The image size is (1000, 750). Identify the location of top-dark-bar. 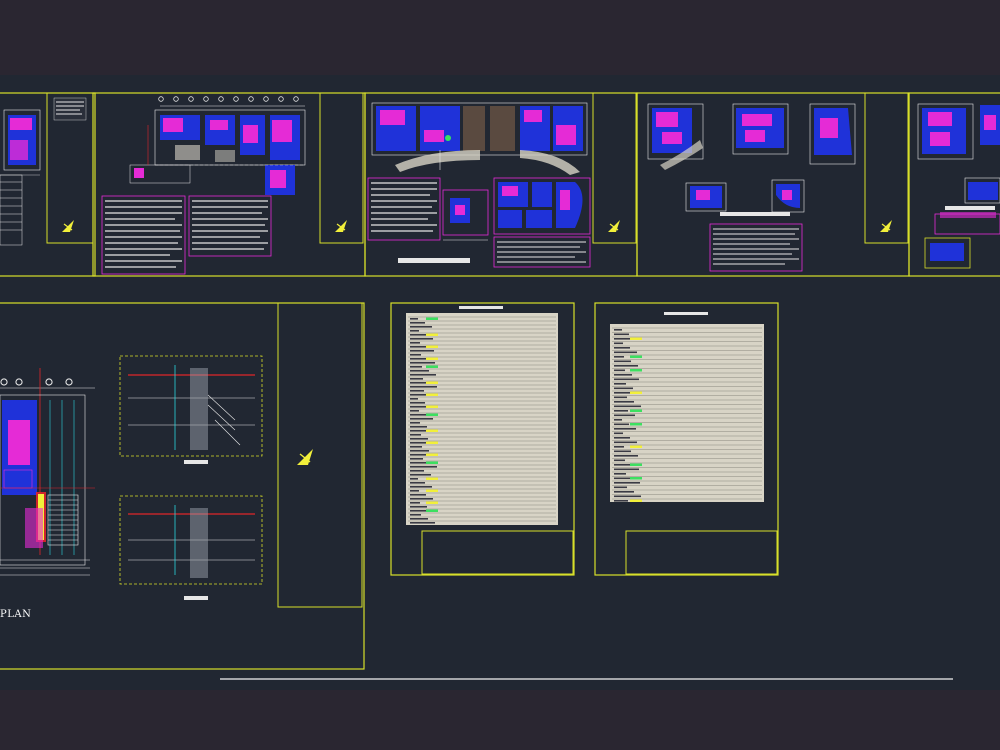
(500, 37).